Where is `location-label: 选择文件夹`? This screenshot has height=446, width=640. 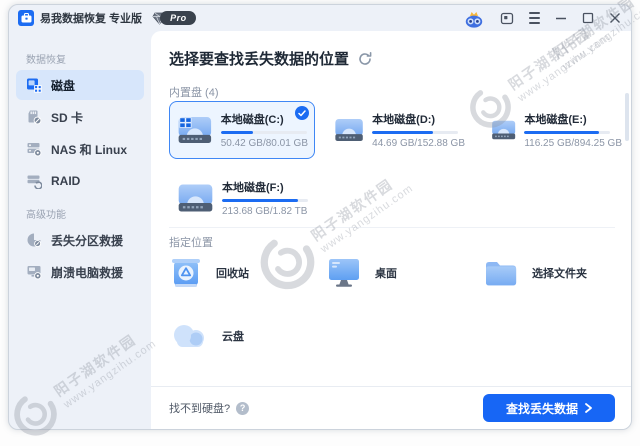
location-label: 选择文件夹 is located at coordinates (559, 274).